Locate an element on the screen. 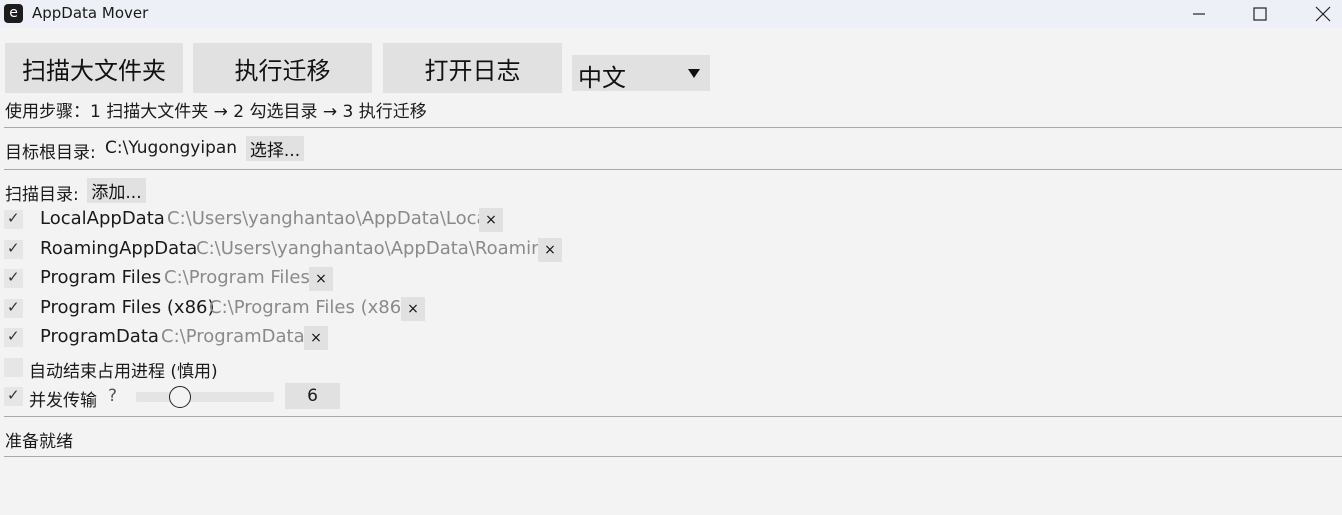 The image size is (1342, 515). dropdown-arrow-icon is located at coordinates (694, 73).